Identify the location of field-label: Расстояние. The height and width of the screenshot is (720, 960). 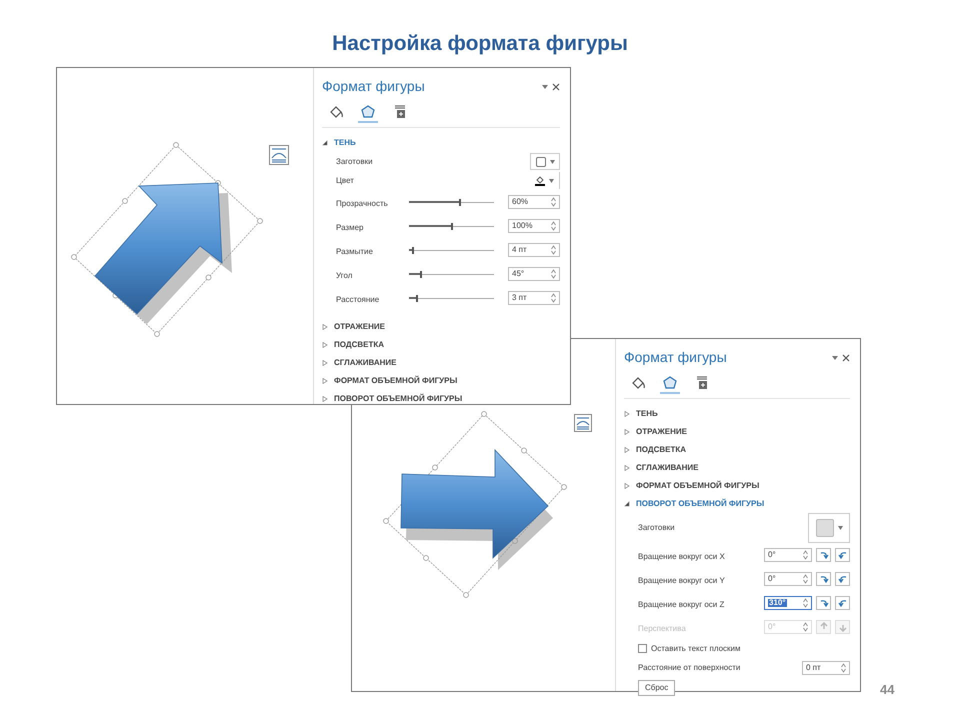
(358, 299).